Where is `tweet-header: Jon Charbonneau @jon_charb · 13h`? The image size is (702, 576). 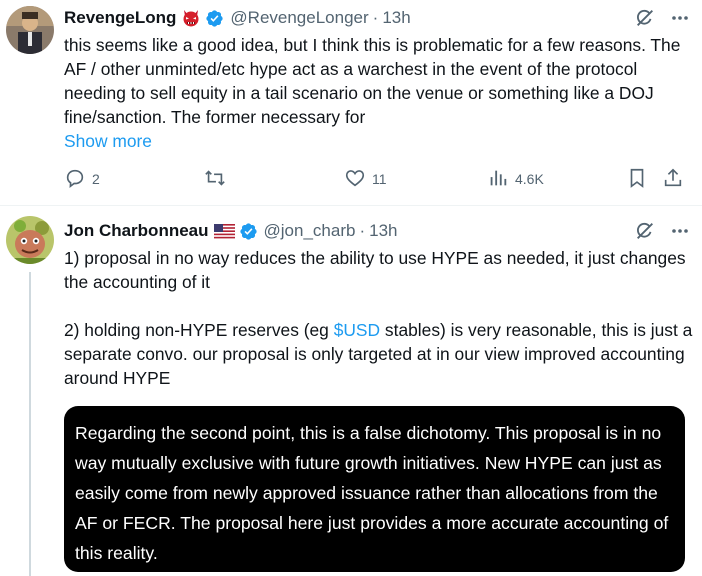
tweet-header: Jon Charbonneau @jon_charb · 13h is located at coordinates (383, 231).